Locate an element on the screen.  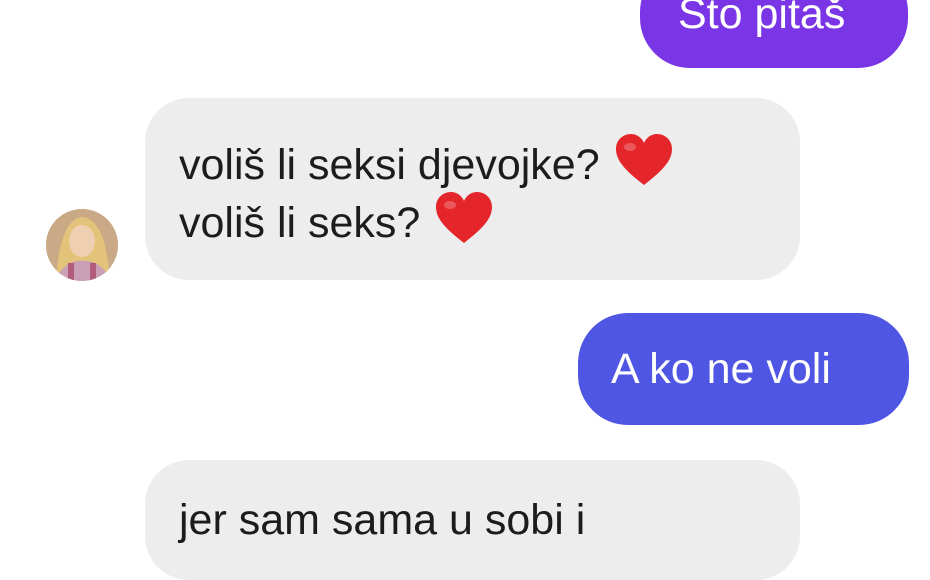
outgoing-message-bubble: A ko ne voli is located at coordinates (743, 369).